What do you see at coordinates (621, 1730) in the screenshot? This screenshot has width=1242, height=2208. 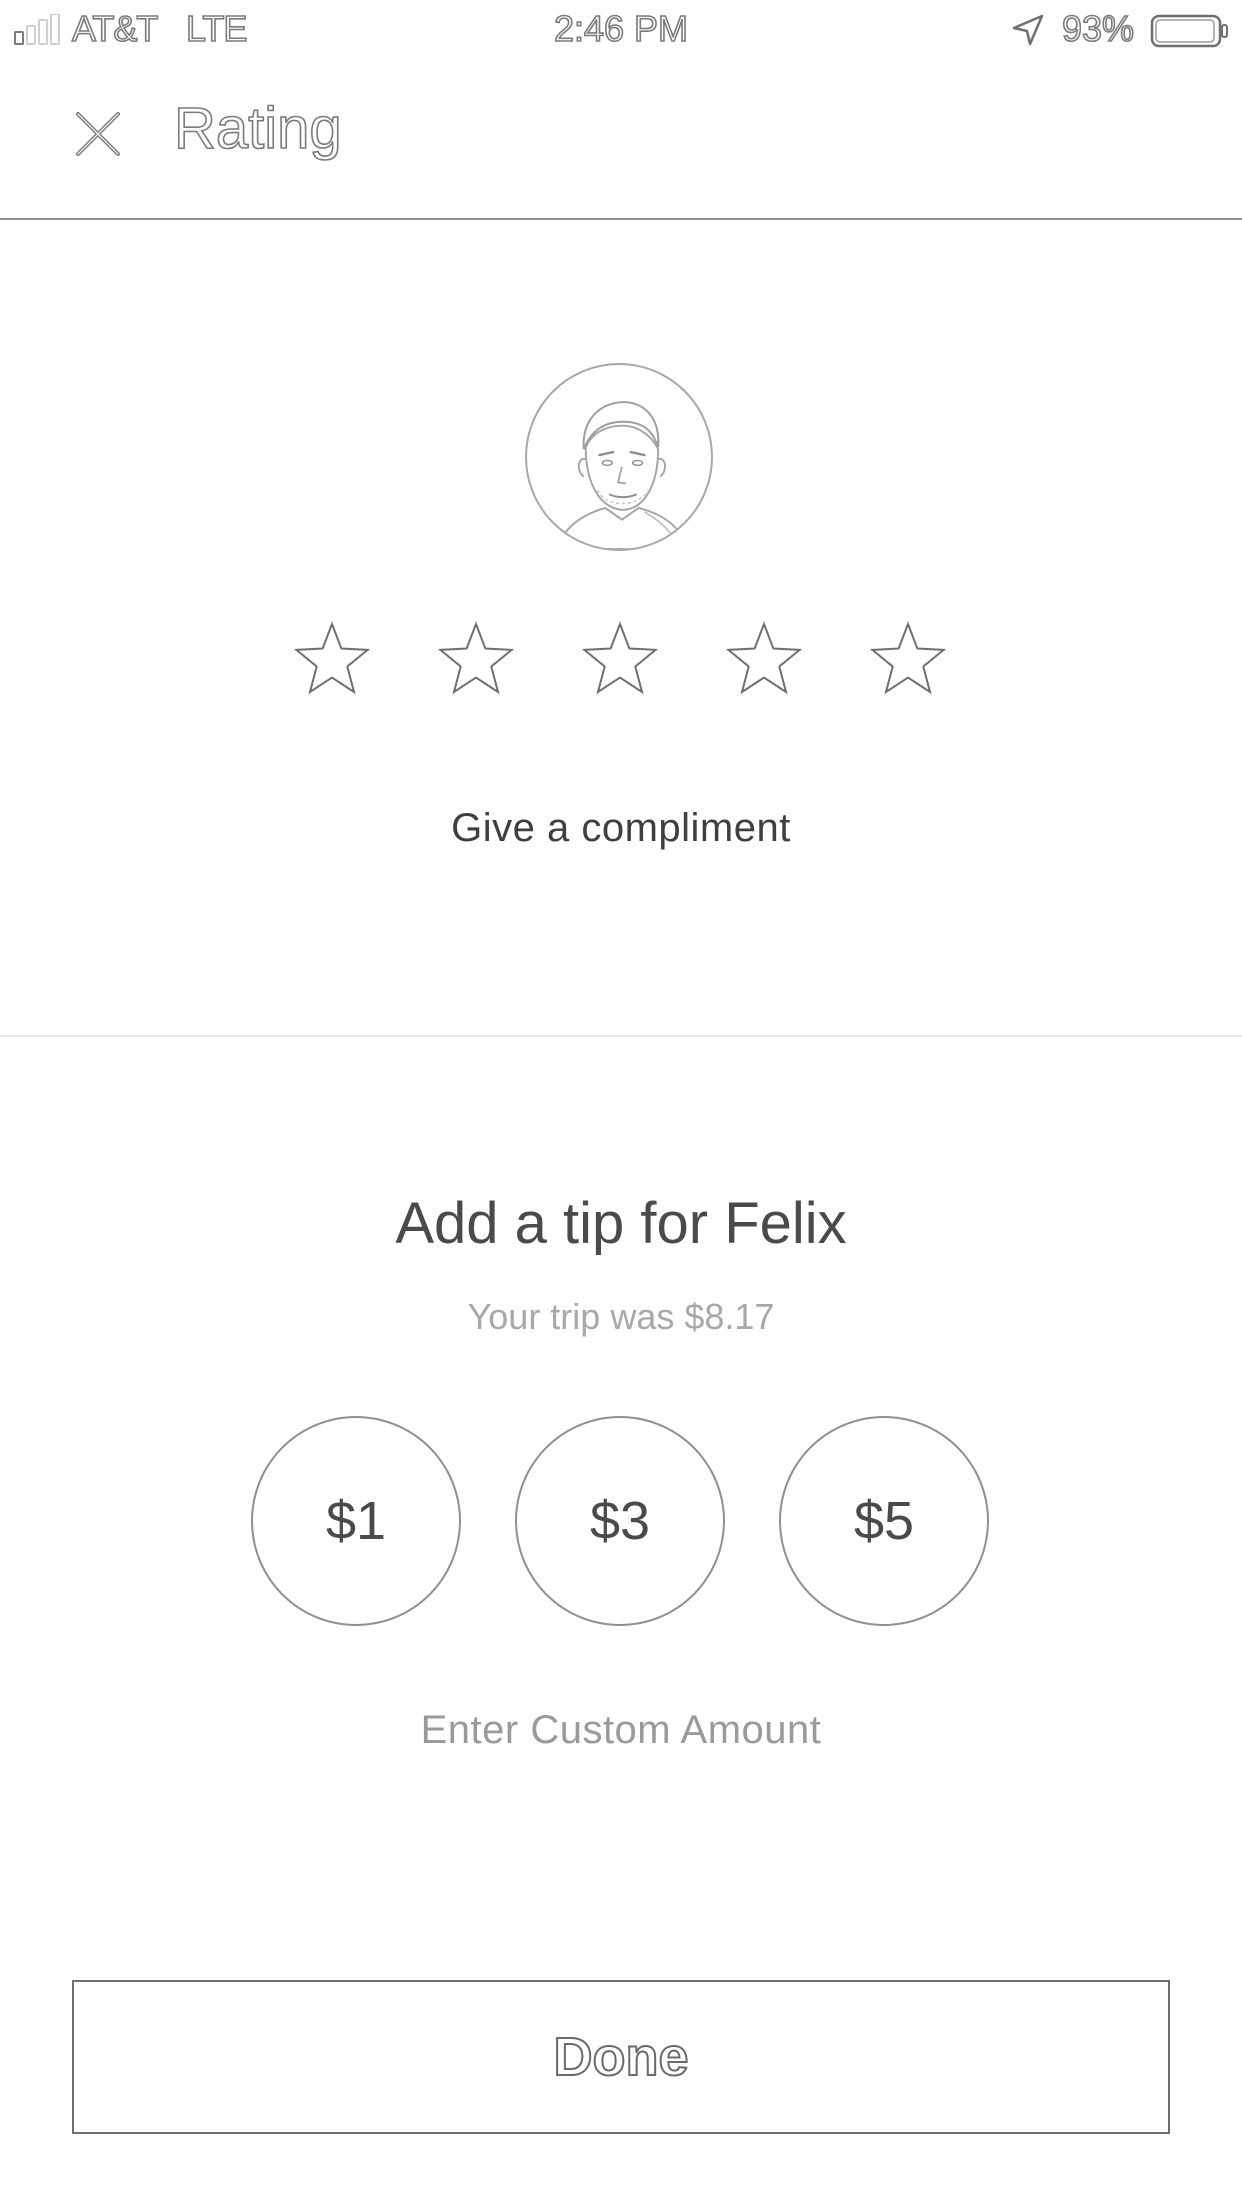 I see `custom-amount-link: Enter Custom Amount` at bounding box center [621, 1730].